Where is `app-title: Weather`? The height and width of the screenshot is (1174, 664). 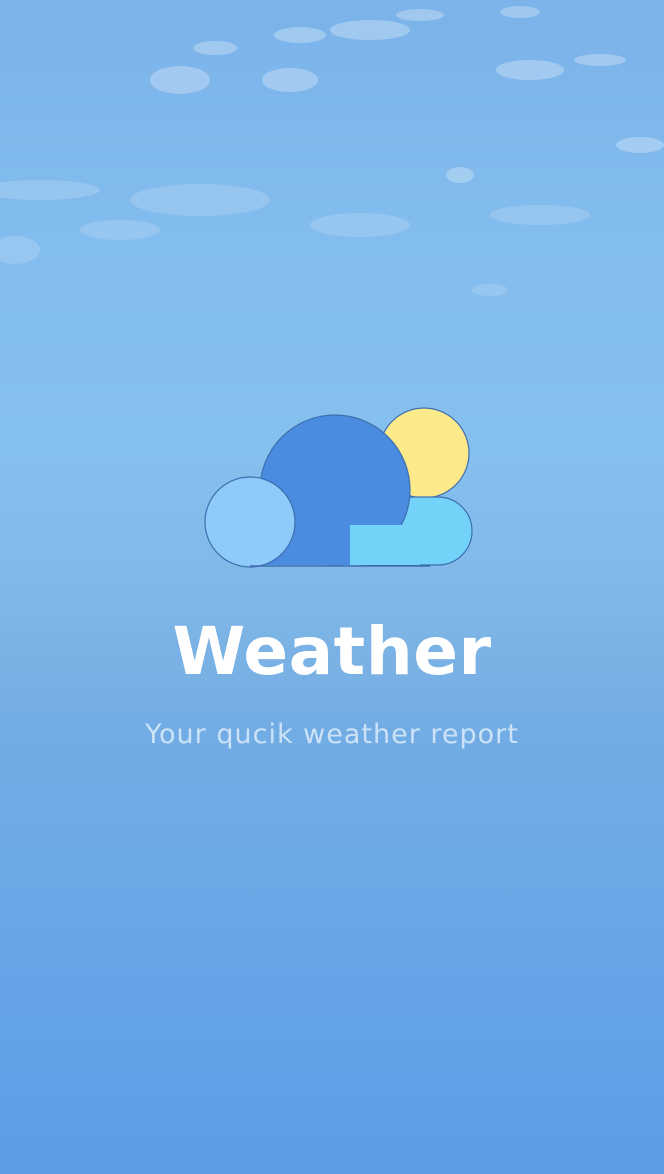 app-title: Weather is located at coordinates (332, 651).